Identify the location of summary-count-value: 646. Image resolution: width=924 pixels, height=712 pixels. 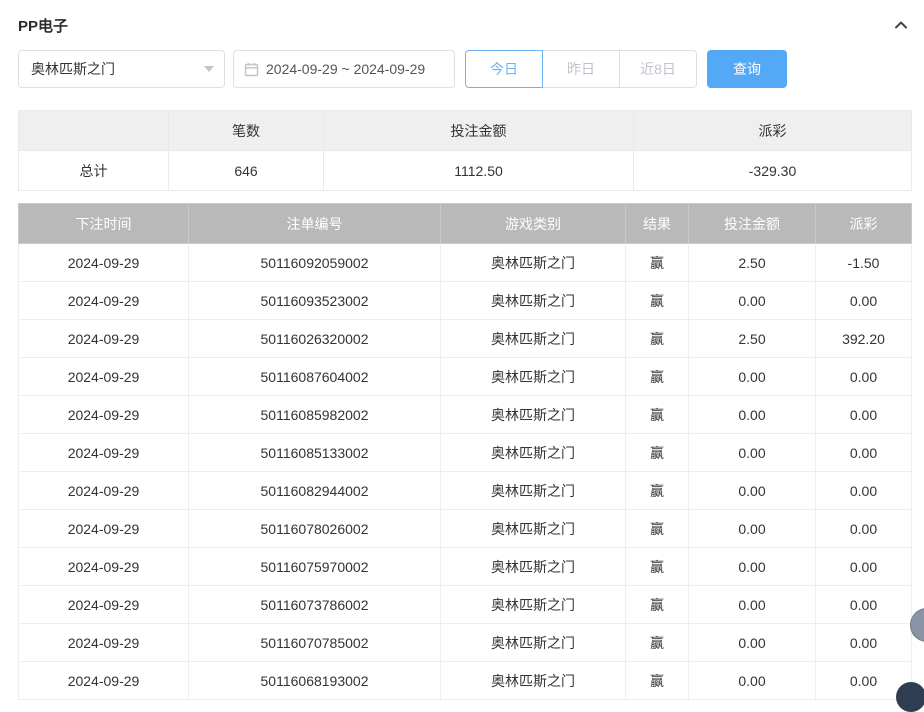
(246, 170).